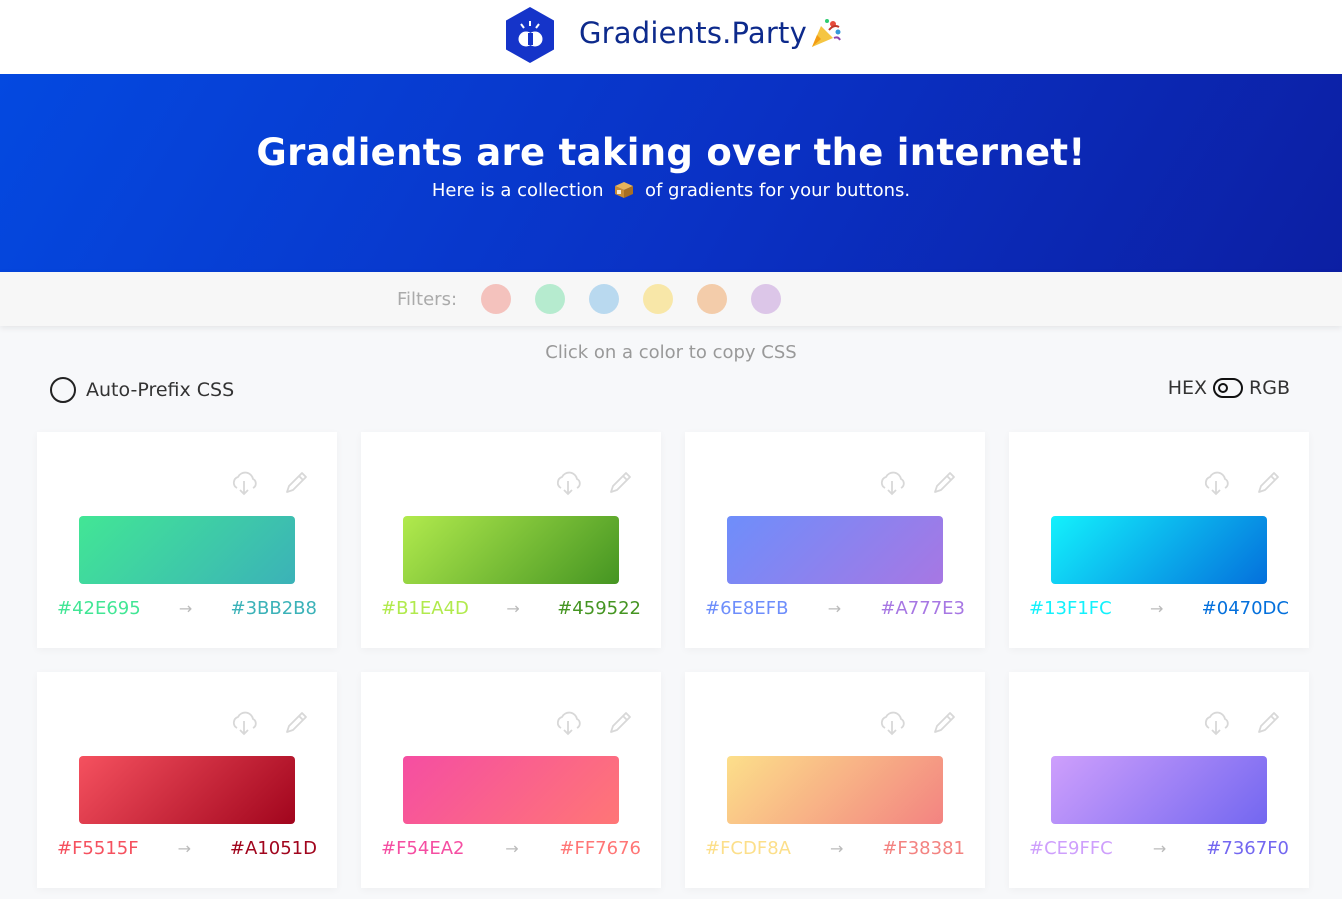 This screenshot has width=1342, height=899. Describe the element at coordinates (98, 848) in the screenshot. I see `color-from-code: #F5515F` at that location.